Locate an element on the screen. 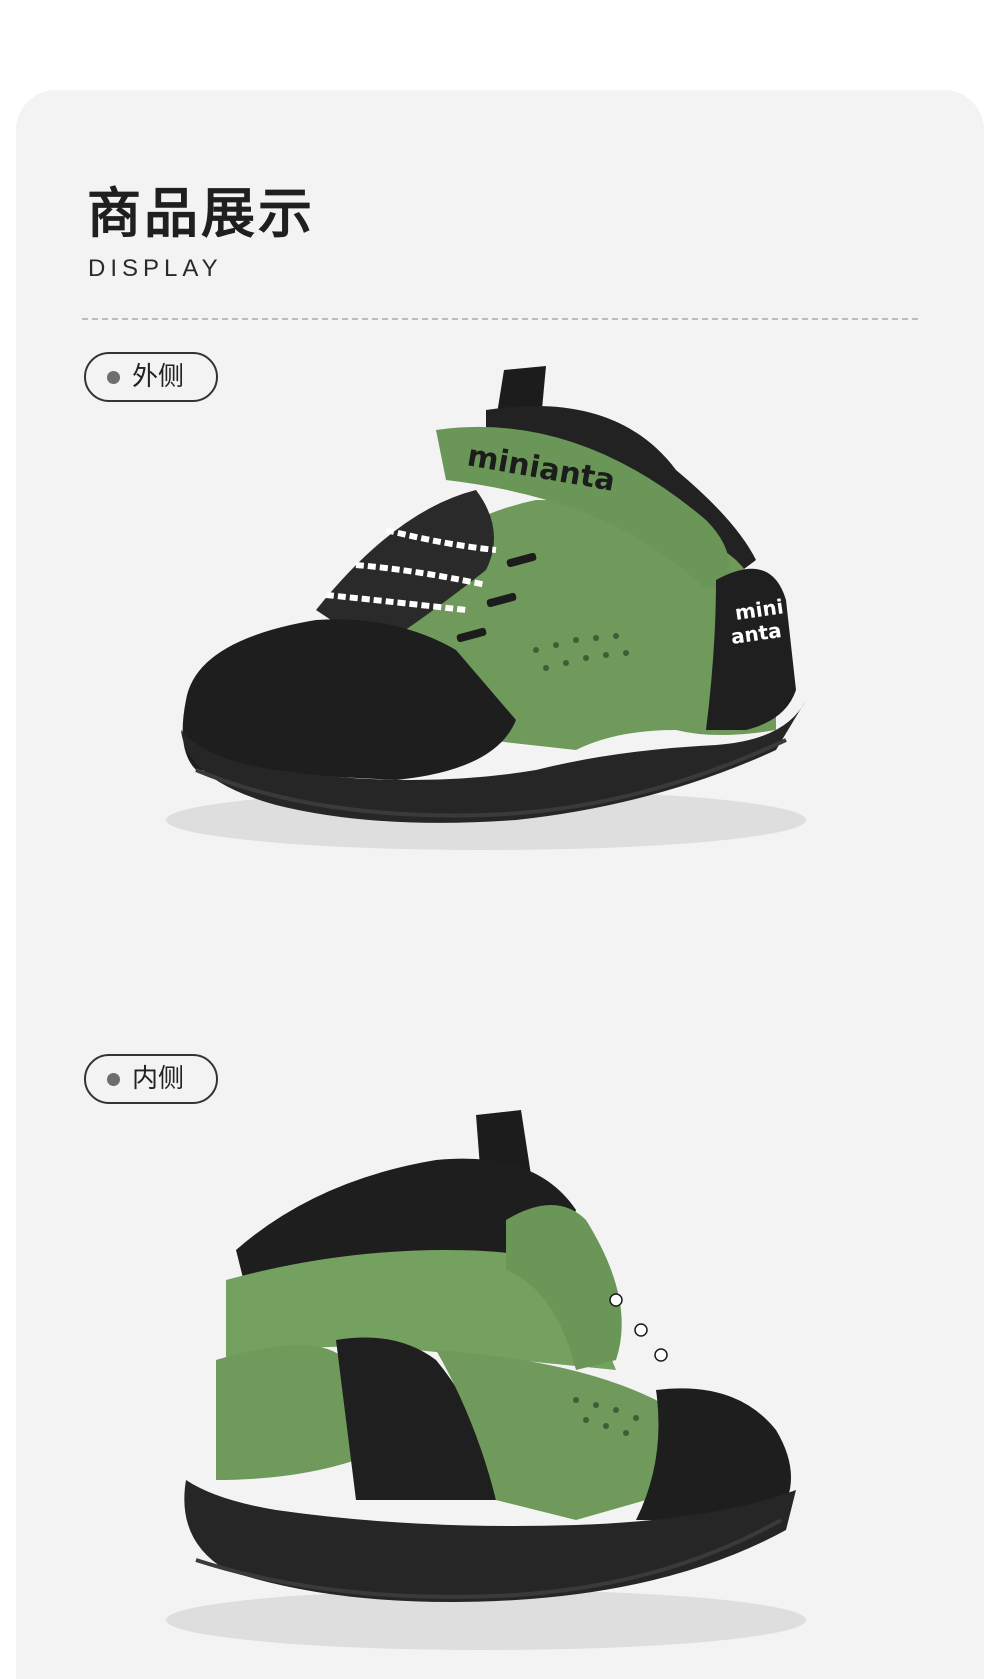  dashed-divider is located at coordinates (500, 319).